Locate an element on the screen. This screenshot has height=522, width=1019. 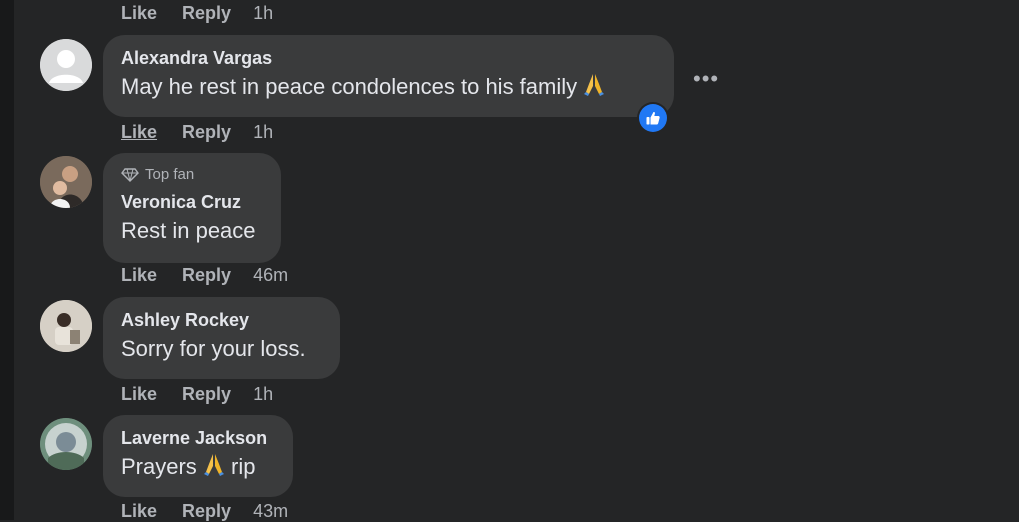
comment-bubble: Top fan Veronica Cruz Rest in peace is located at coordinates (192, 208).